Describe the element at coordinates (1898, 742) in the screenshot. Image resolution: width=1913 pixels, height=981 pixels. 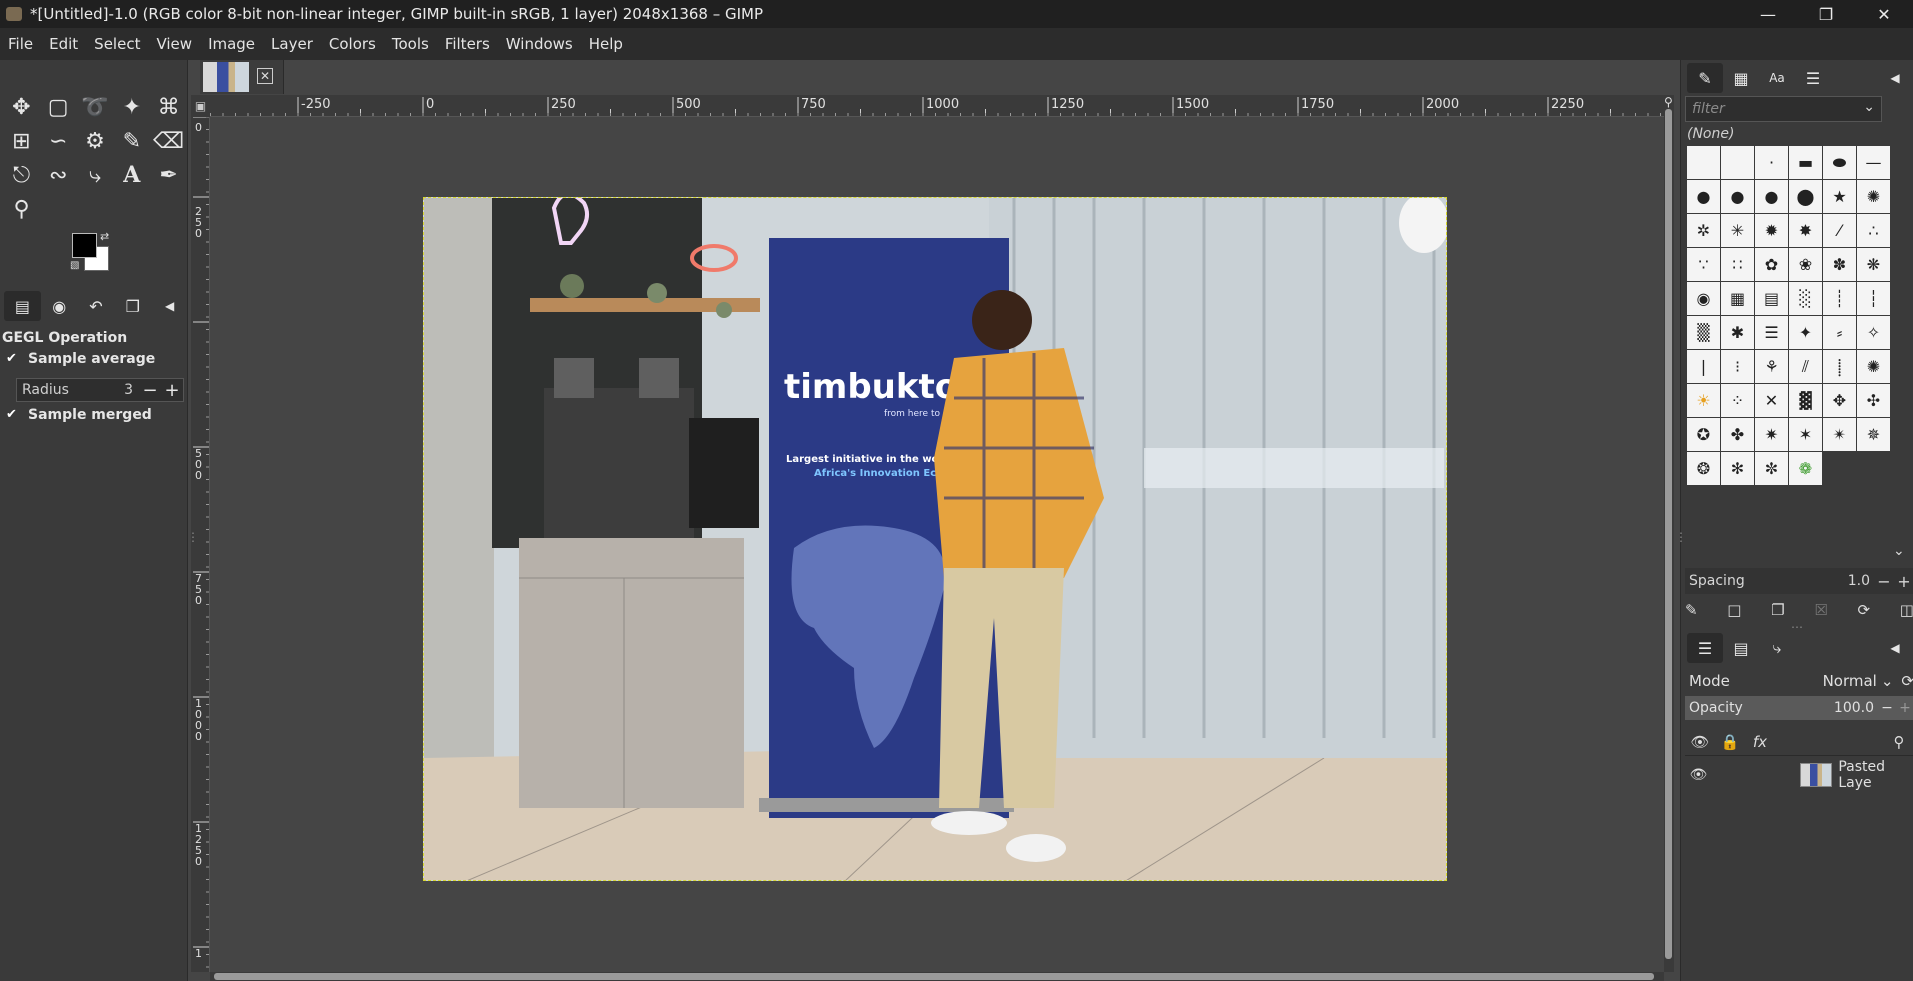
I see `search-layers-icon: ⚲` at that location.